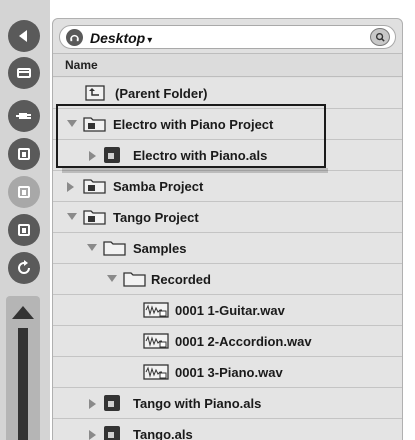 The width and height of the screenshot is (415, 440). I want to click on list-item: Tango with Piano.als, so click(227, 403).